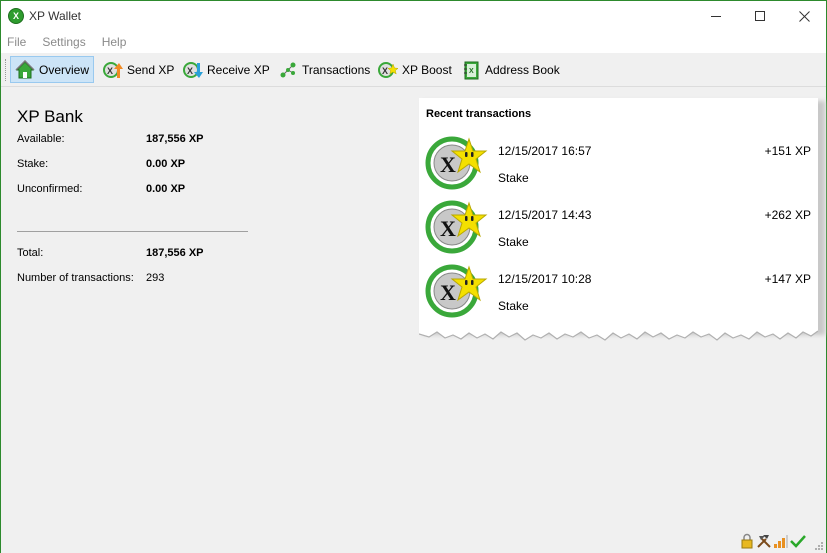 Image resolution: width=827 pixels, height=553 pixels. What do you see at coordinates (479, 114) in the screenshot?
I see `recent-transactions-title: Recent transactions` at bounding box center [479, 114].